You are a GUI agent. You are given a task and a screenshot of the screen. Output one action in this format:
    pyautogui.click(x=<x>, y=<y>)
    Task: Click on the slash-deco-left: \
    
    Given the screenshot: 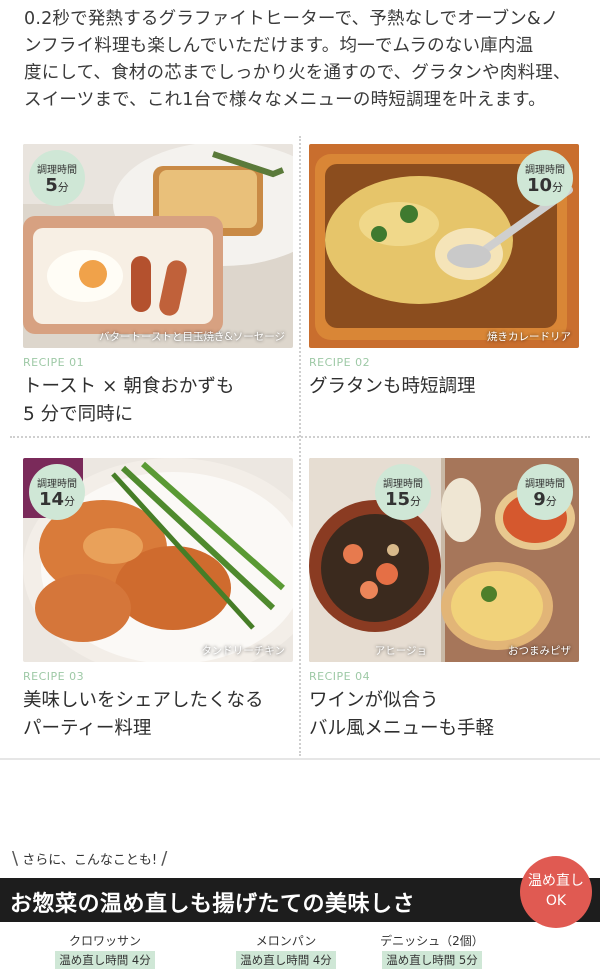 What is the action you would take?
    pyautogui.click(x=15, y=858)
    